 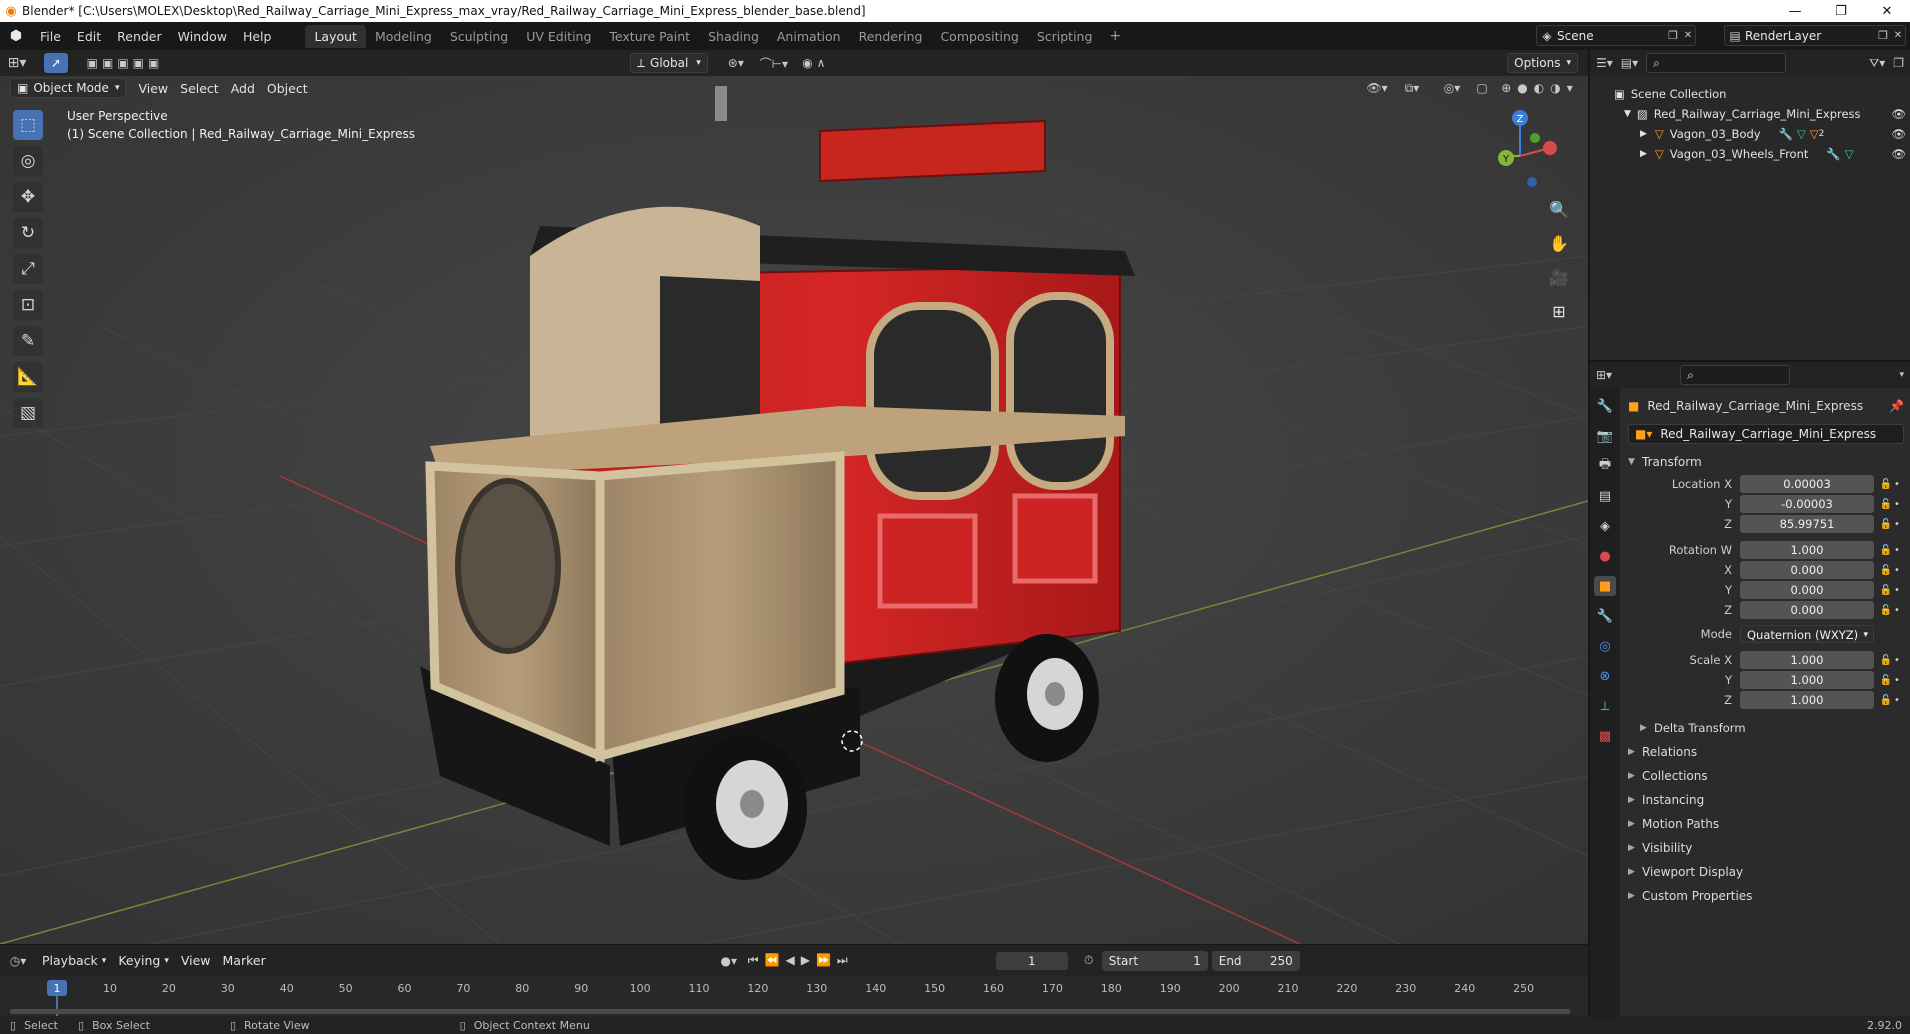 I want to click on close-button: ✕, so click(x=1887, y=11).